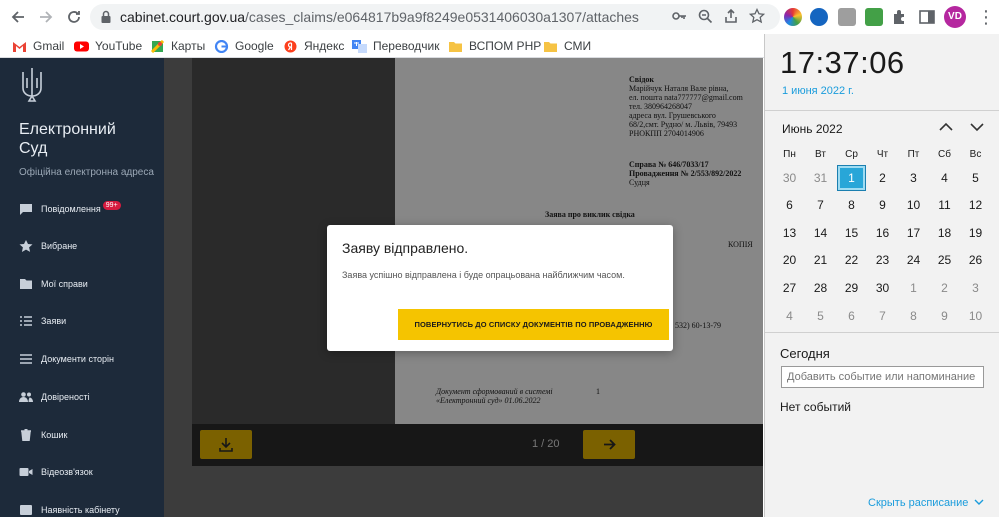 This screenshot has height=519, width=999. What do you see at coordinates (111, 205) in the screenshot?
I see `messages-count-badge: 99+` at bounding box center [111, 205].